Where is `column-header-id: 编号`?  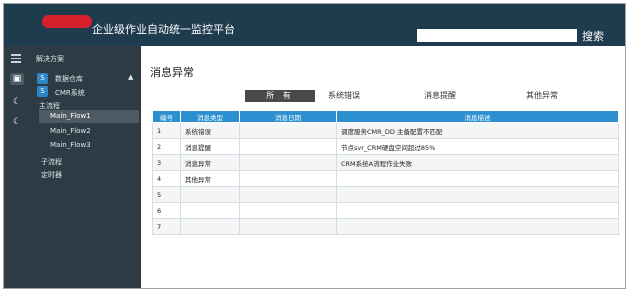 column-header-id: 编号 is located at coordinates (166, 116).